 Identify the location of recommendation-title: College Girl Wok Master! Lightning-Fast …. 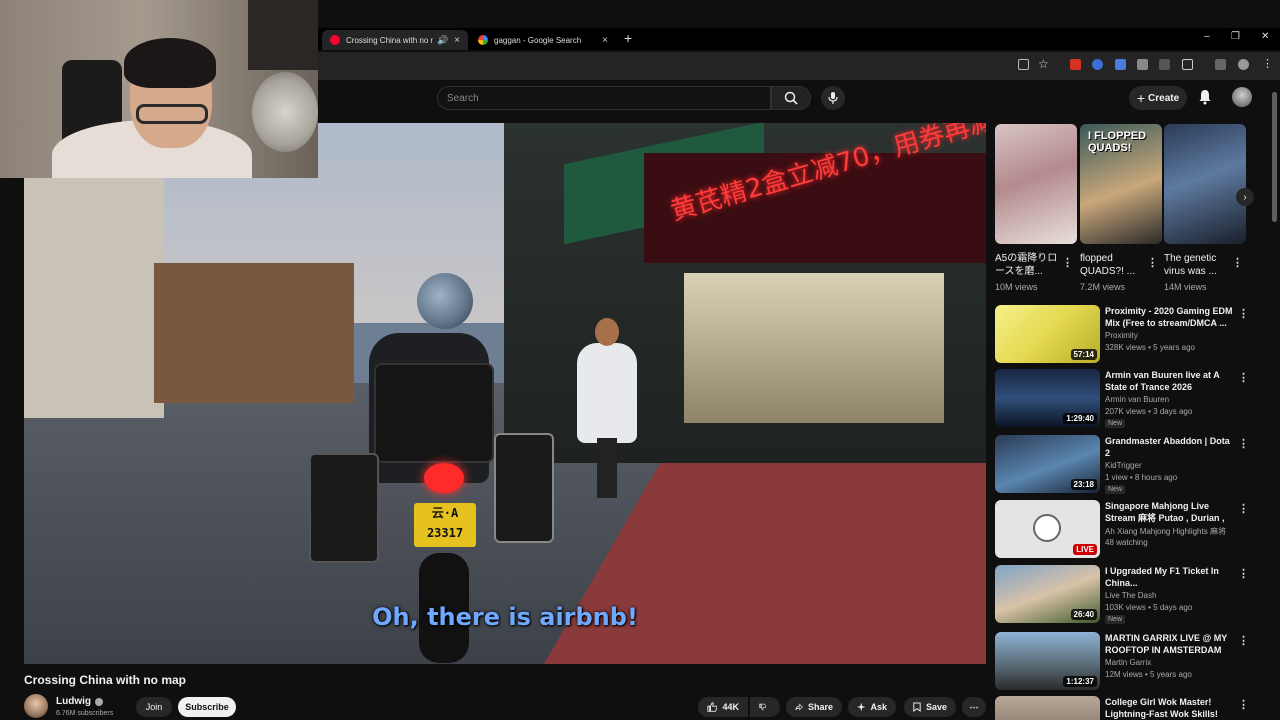
(1169, 708).